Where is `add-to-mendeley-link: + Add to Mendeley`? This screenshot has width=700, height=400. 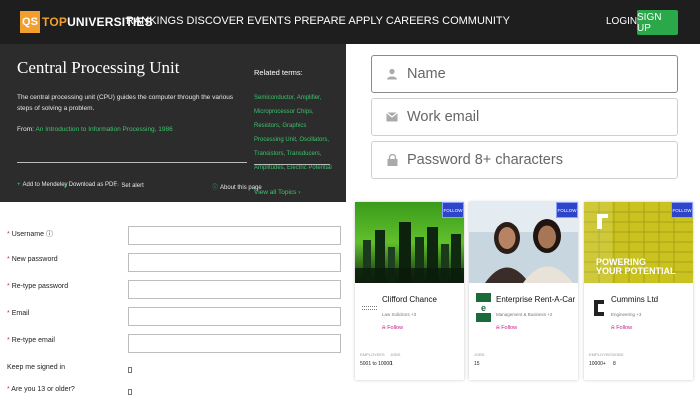
add-to-mendeley-link: + Add to Mendeley is located at coordinates (42, 185).